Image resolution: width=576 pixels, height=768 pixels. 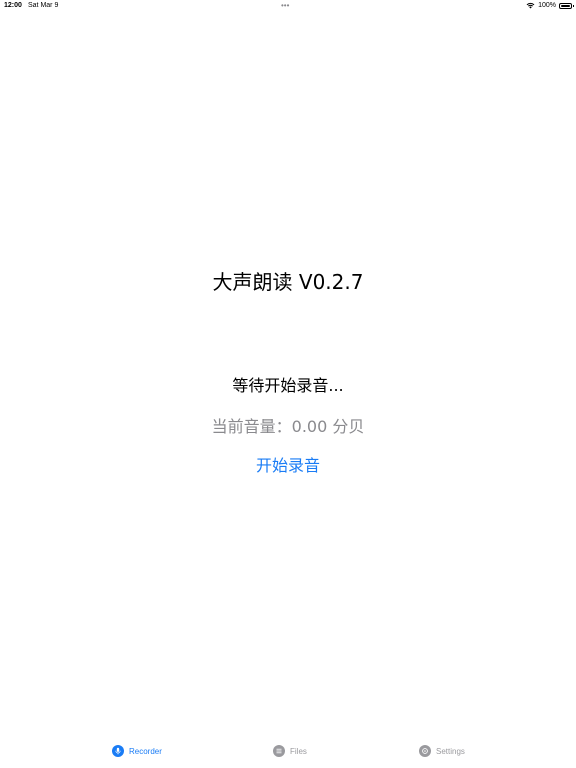 What do you see at coordinates (13, 5) in the screenshot?
I see `status-time: 12:00` at bounding box center [13, 5].